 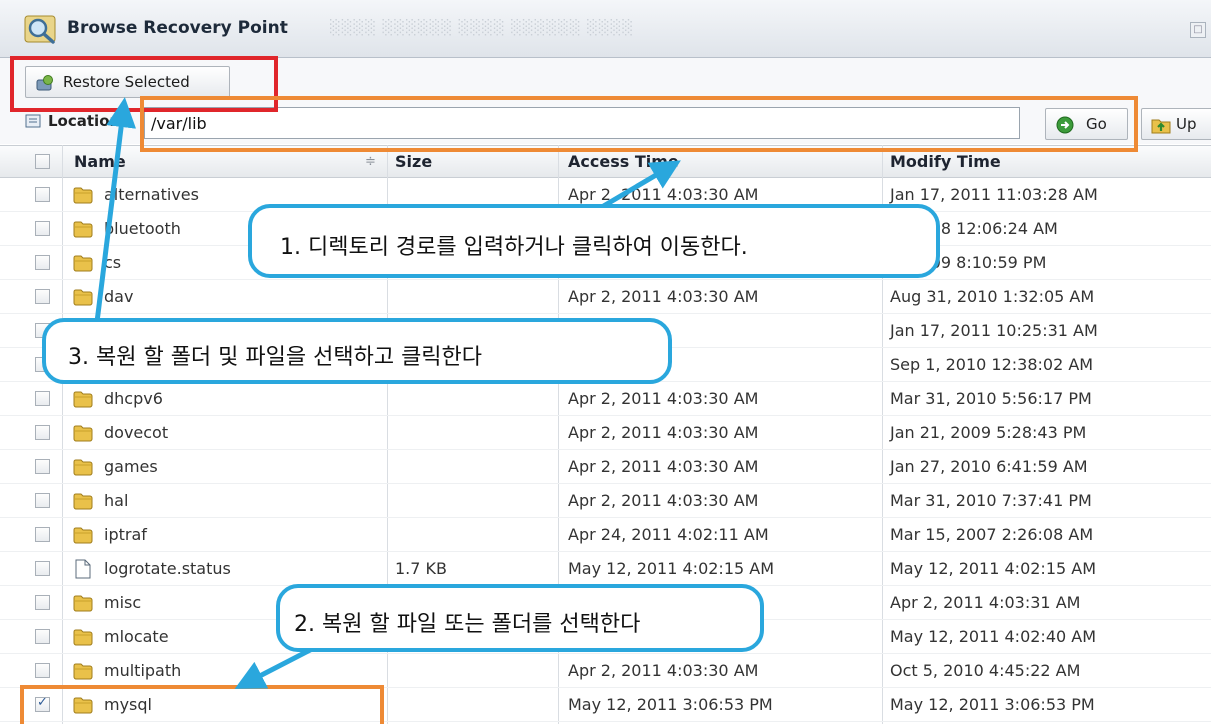 I want to click on modify-time: Oct 5, 2010 4:45:22 AM, so click(x=985, y=670).